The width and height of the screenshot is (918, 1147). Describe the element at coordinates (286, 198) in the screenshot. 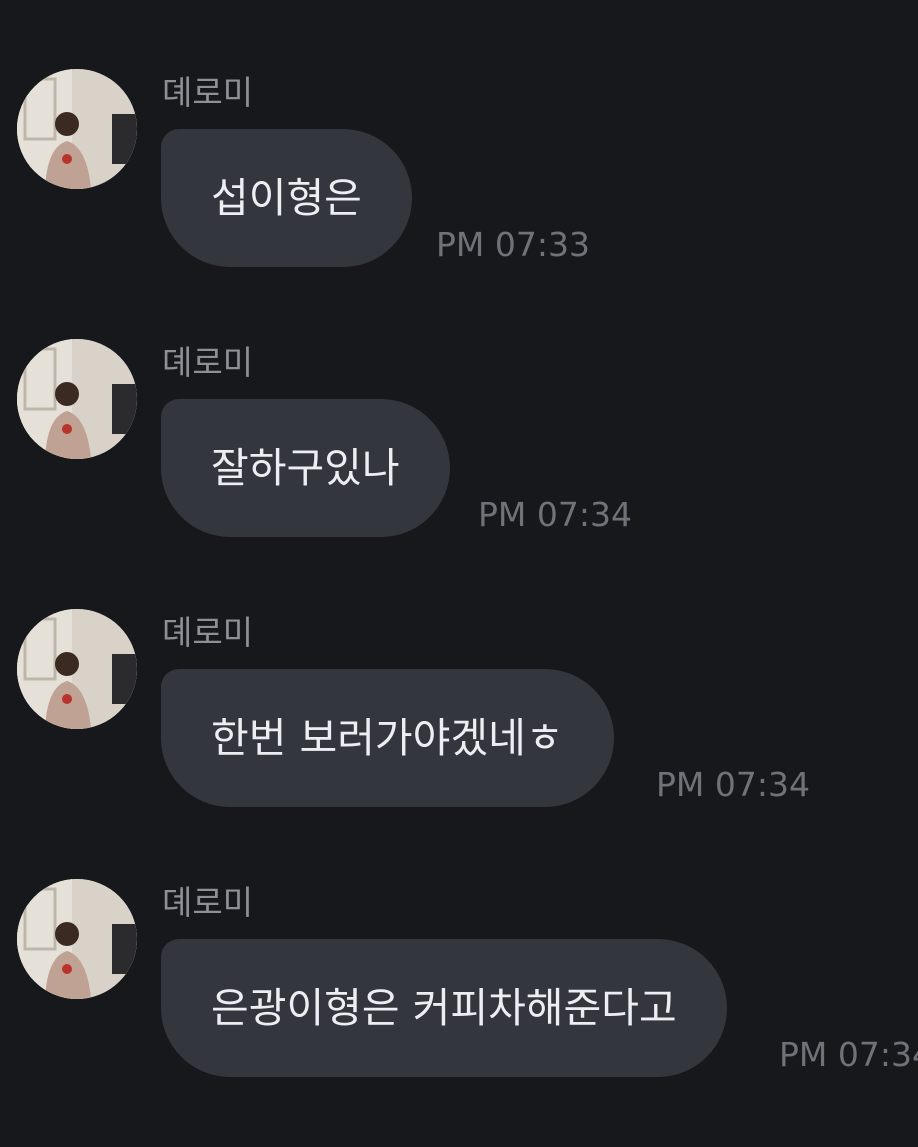

I see `message-bubble: 섭이형은` at that location.